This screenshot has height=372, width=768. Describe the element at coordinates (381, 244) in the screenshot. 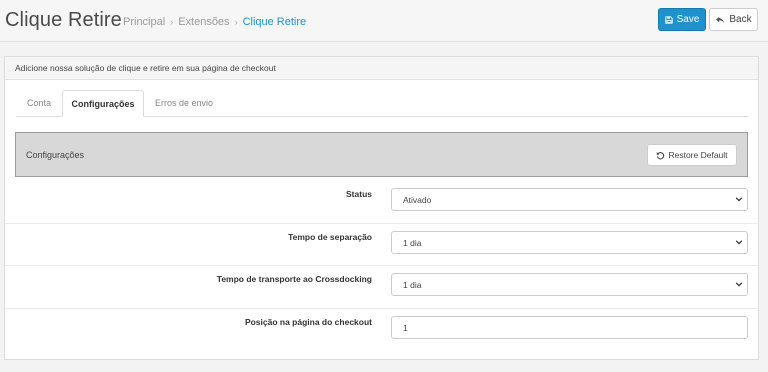

I see `form-row-tempo-separacao: Tempo de separação 1 dia` at that location.